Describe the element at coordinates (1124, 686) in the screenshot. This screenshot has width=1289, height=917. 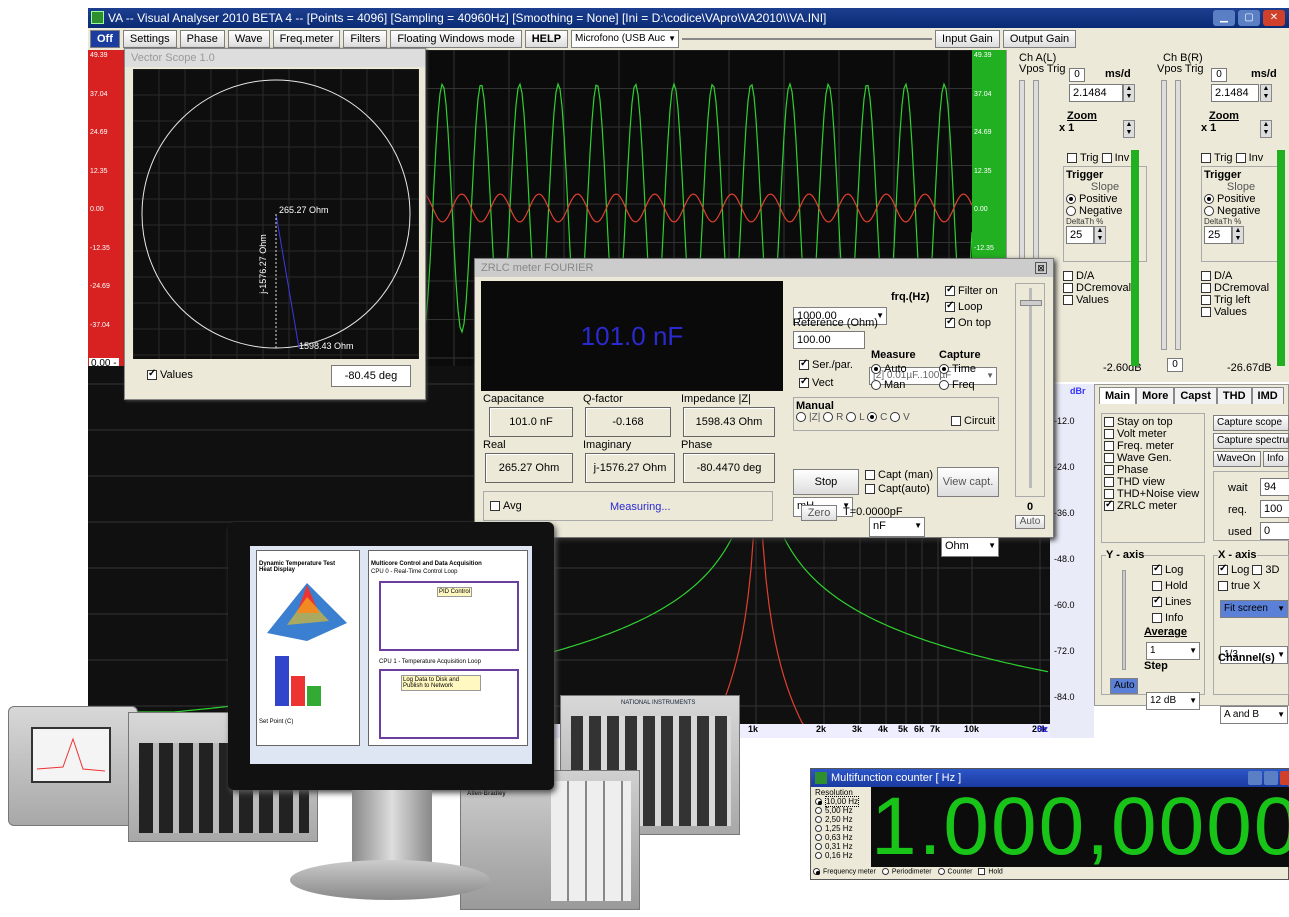
I see `y-auto-button: Auto` at that location.